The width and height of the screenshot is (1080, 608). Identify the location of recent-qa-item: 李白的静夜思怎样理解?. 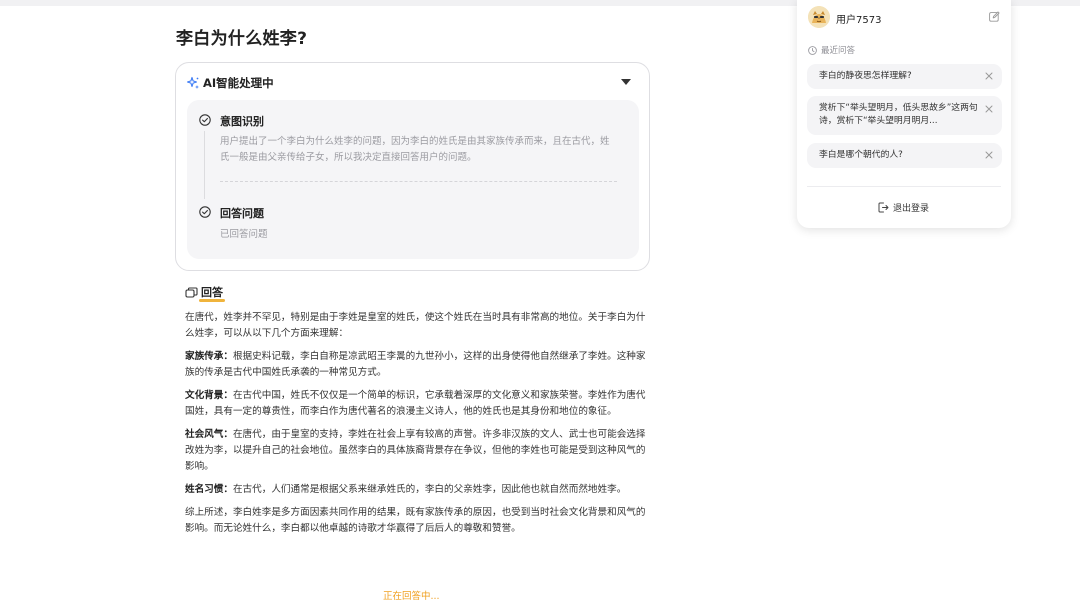
(904, 76).